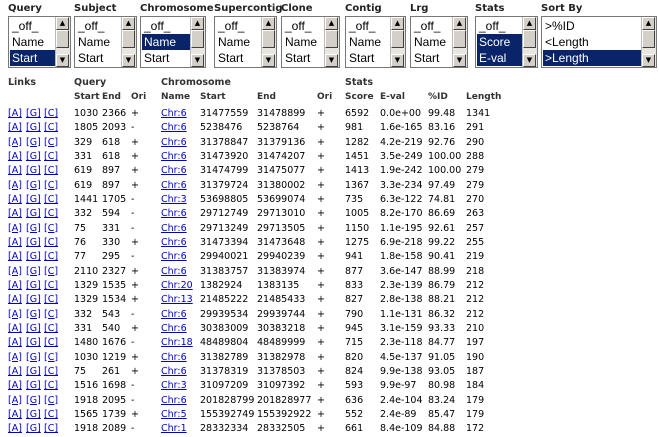  Describe the element at coordinates (177, 342) in the screenshot. I see `chromosome-link: Chr:18` at that location.